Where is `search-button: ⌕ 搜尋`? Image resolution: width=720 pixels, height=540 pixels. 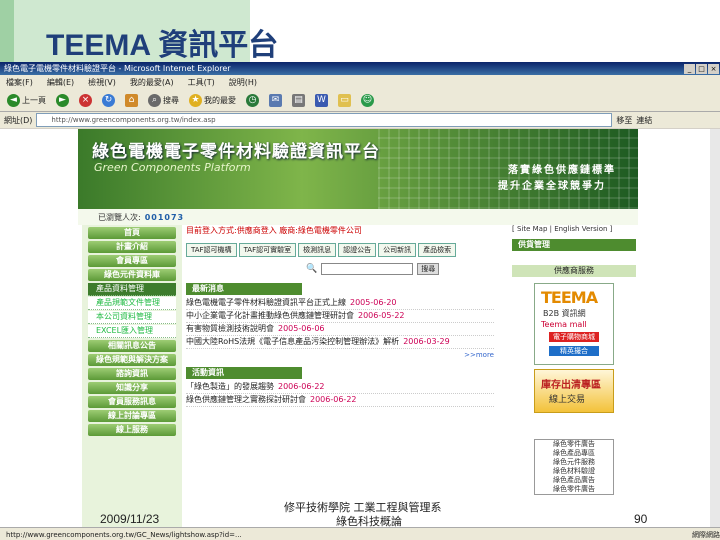
search-button: ⌕ 搜尋 is located at coordinates (163, 100).